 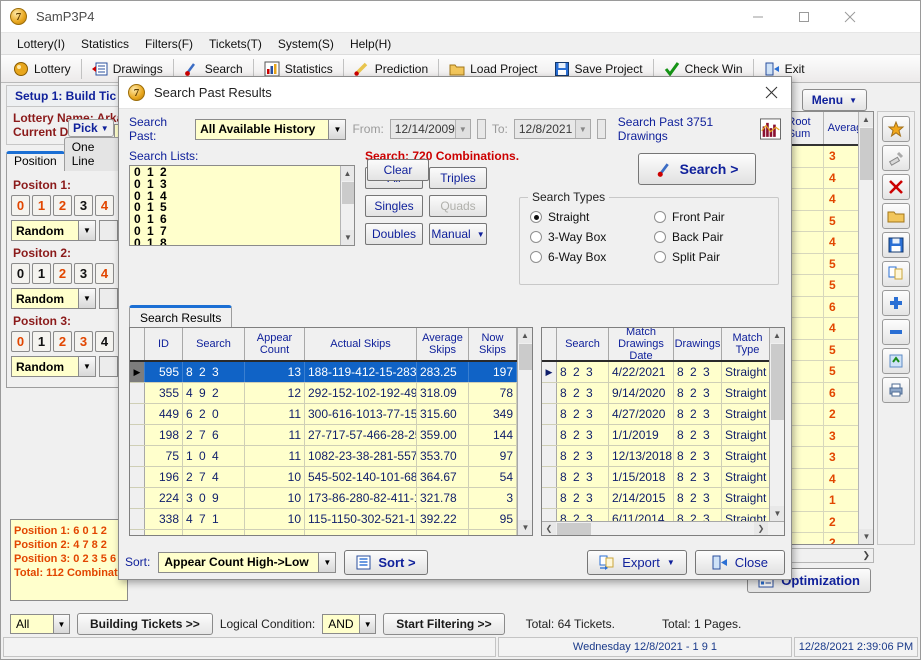 I want to click on menu-item-tickets: Tickets(T), so click(x=235, y=44).